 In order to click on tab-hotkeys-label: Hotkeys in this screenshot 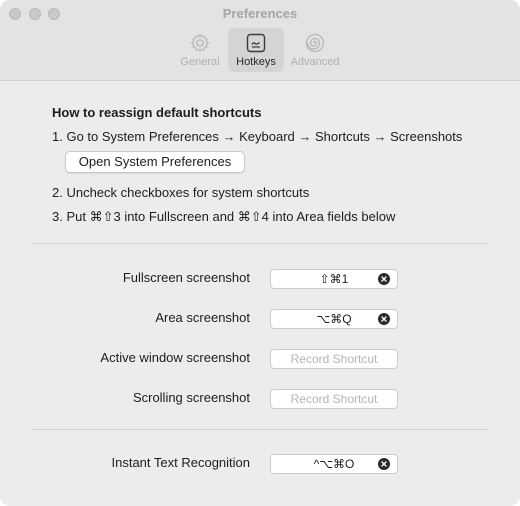, I will do `click(256, 62)`.